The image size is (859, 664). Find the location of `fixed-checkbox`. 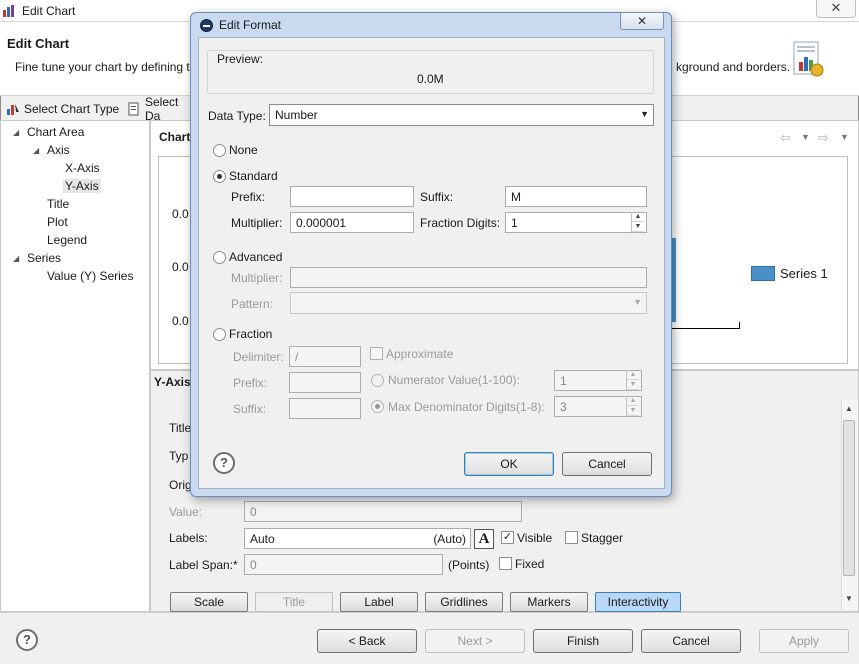

fixed-checkbox is located at coordinates (505, 563).